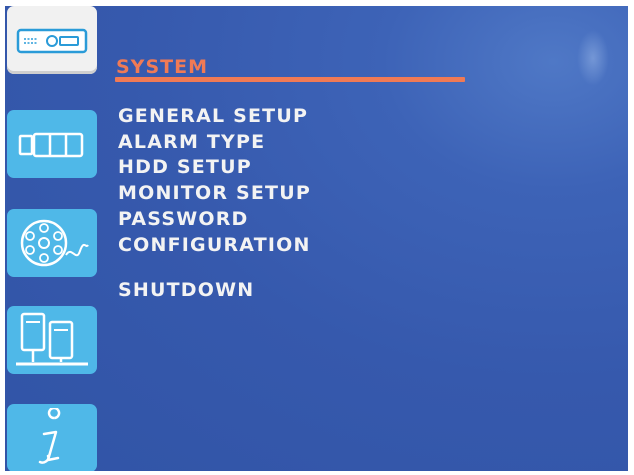 Image resolution: width=634 pixels, height=475 pixels. I want to click on sidebar-item-network, so click(52, 340).